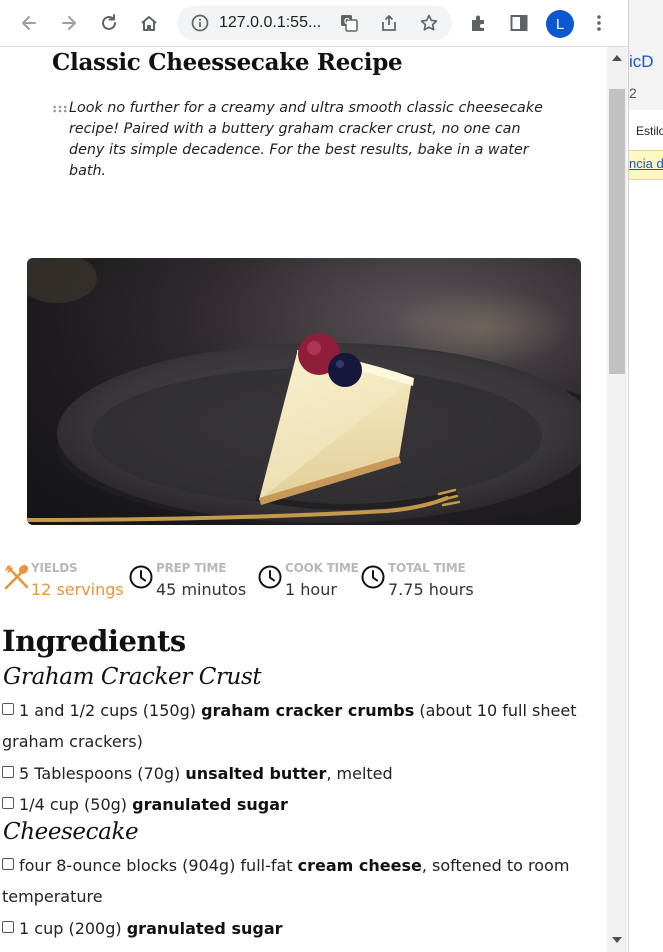 The image size is (663, 952). I want to click on profile-avatar: L, so click(560, 24).